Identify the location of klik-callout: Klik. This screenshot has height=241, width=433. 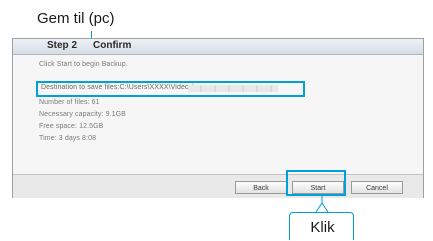
(321, 226).